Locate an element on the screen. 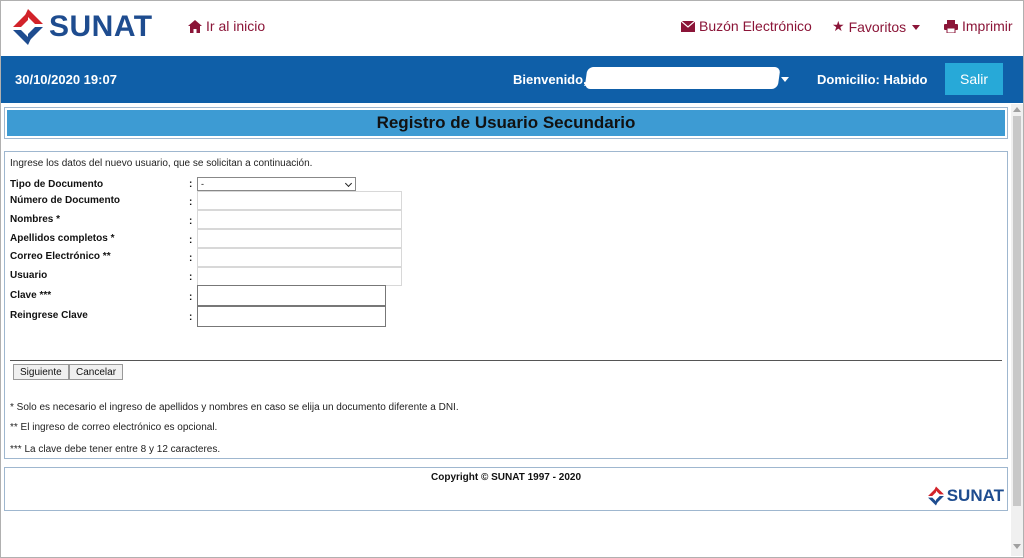 The image size is (1024, 558). username-input is located at coordinates (299, 276).